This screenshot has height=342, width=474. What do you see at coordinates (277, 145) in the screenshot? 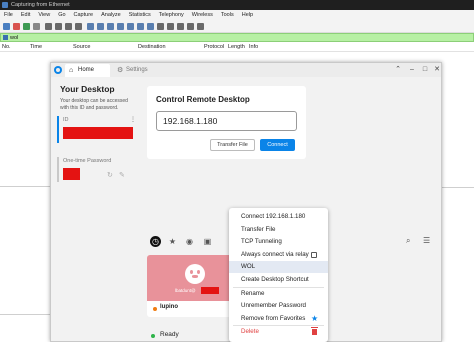
I see `connect-button: Connect` at bounding box center [277, 145].